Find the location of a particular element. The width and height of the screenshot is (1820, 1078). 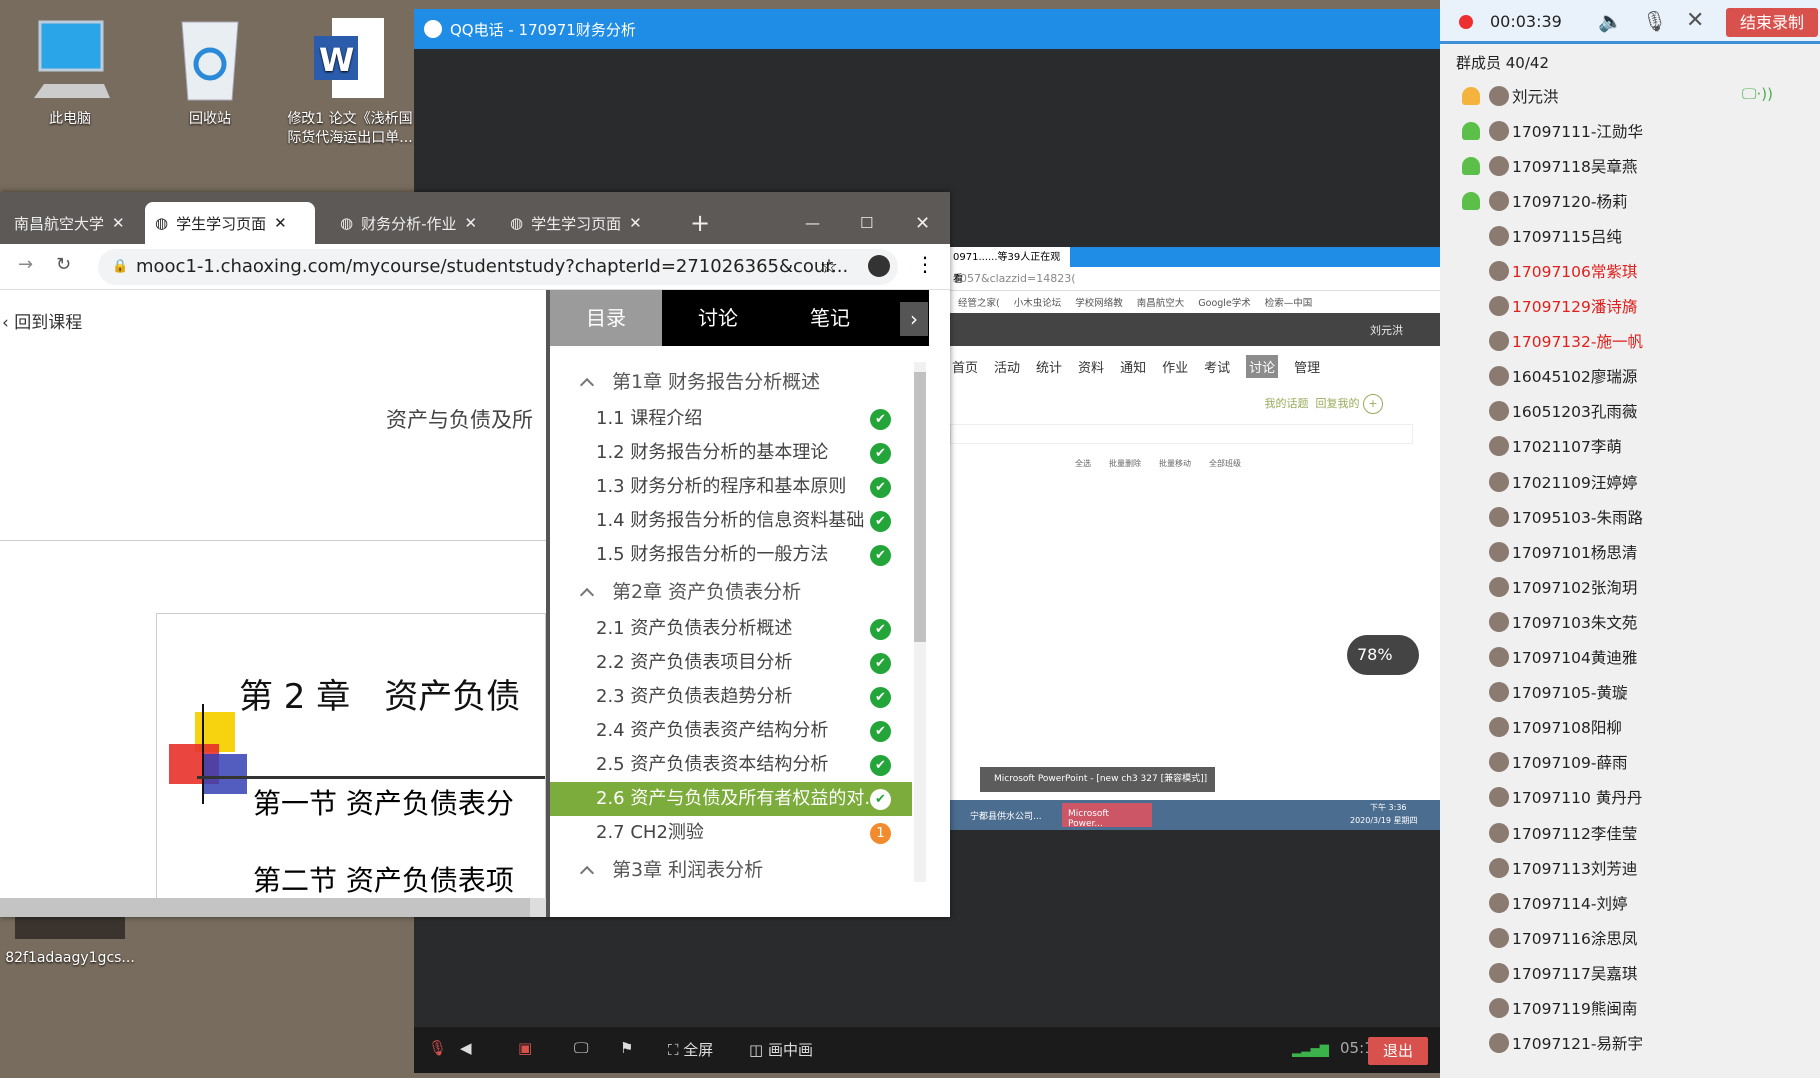

tab-study-2: ◍ 学生学习页面 ✕ is located at coordinates (576, 223).